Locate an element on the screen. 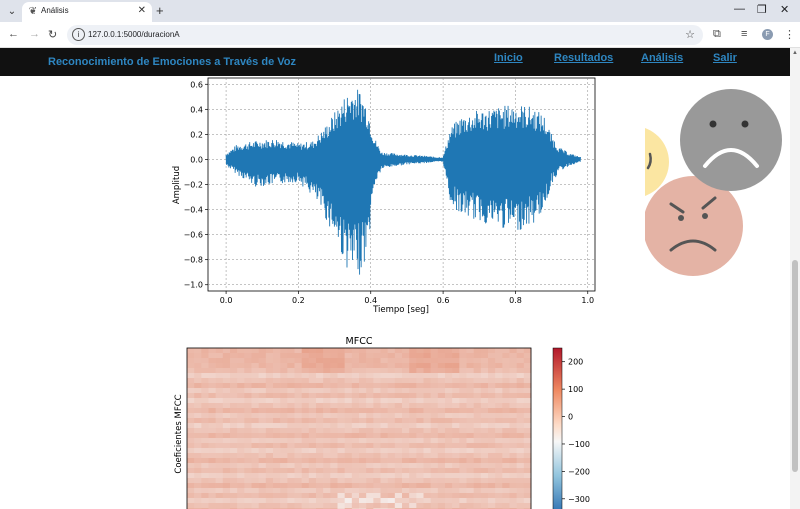 The image size is (800, 509). tab-analisis: ❦ Análisis ✕ is located at coordinates (87, 12).